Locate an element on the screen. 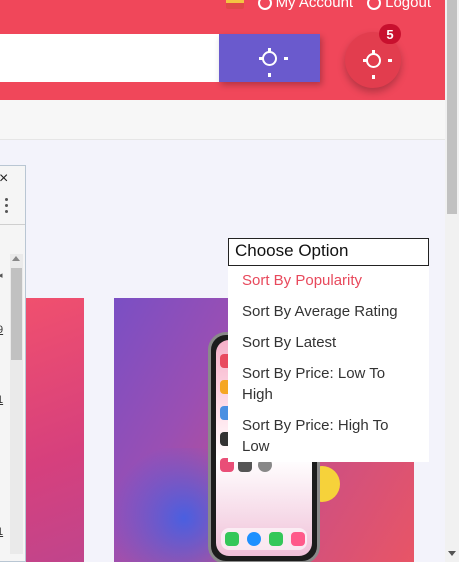 The height and width of the screenshot is (562, 459). search-input is located at coordinates (109, 58).